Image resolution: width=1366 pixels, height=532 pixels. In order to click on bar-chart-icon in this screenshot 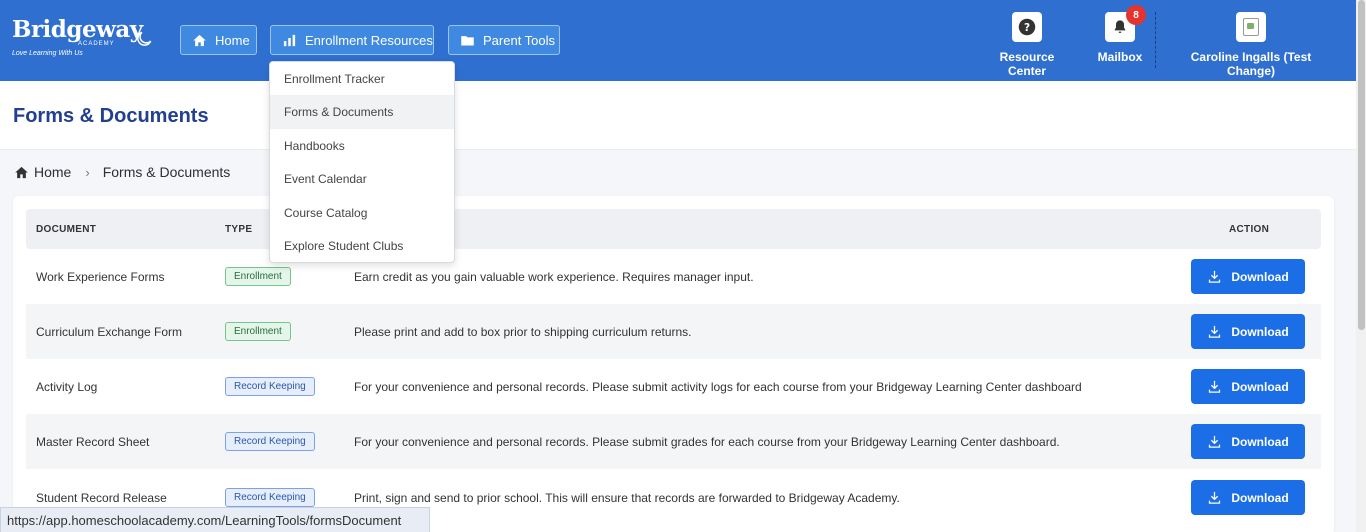, I will do `click(289, 40)`.